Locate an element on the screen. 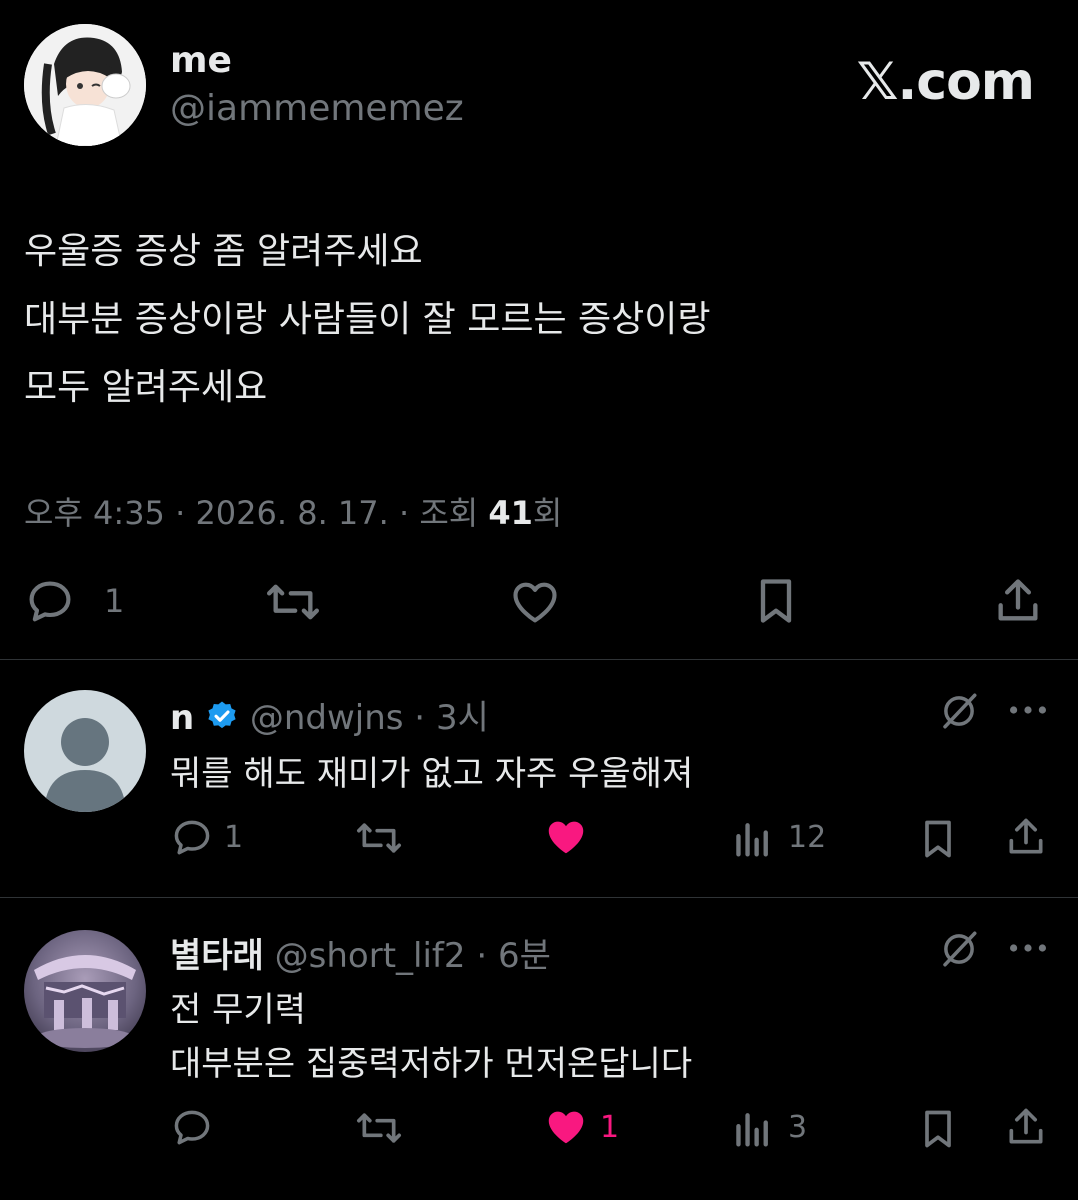 The width and height of the screenshot is (1078, 1200). like-count: 1 is located at coordinates (610, 1127).